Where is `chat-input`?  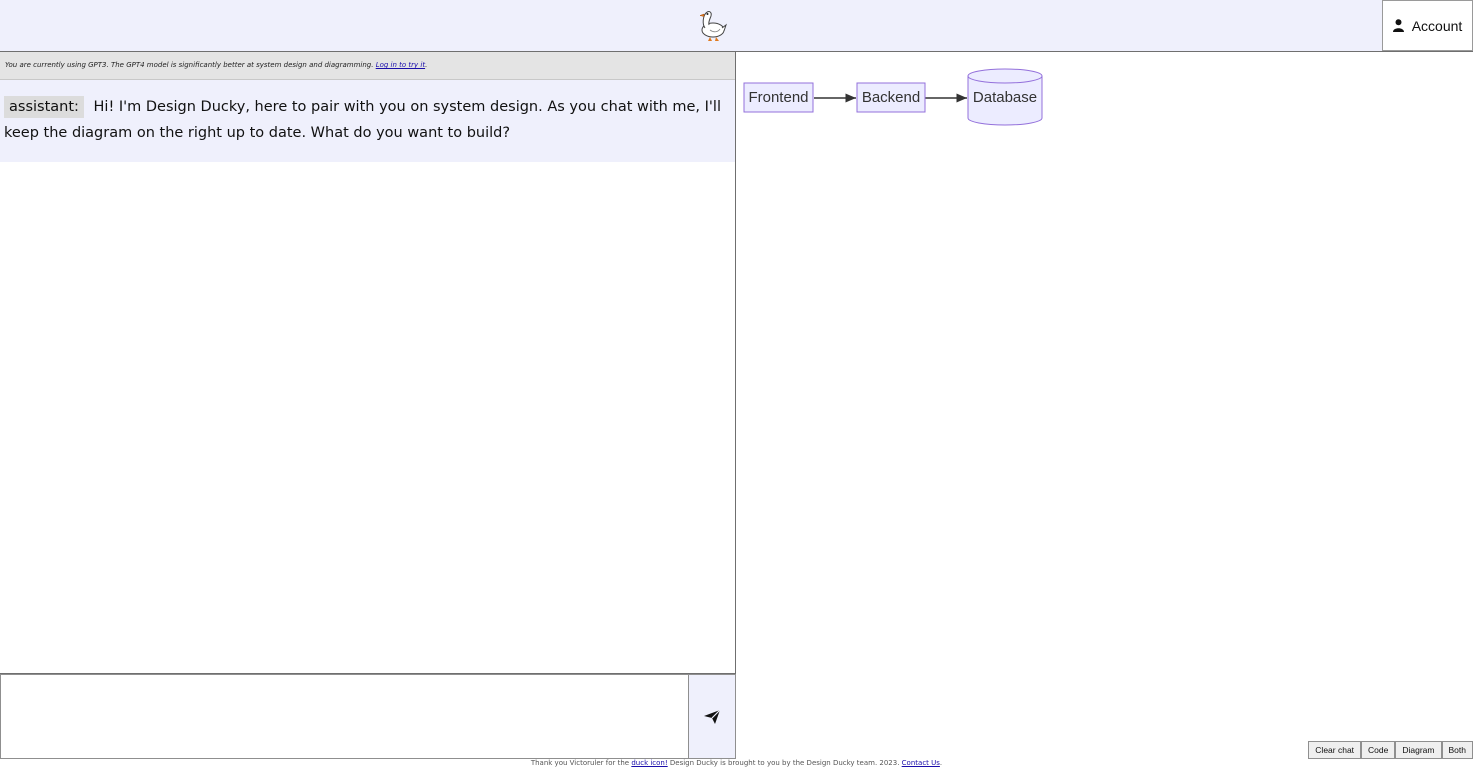 chat-input is located at coordinates (344, 716).